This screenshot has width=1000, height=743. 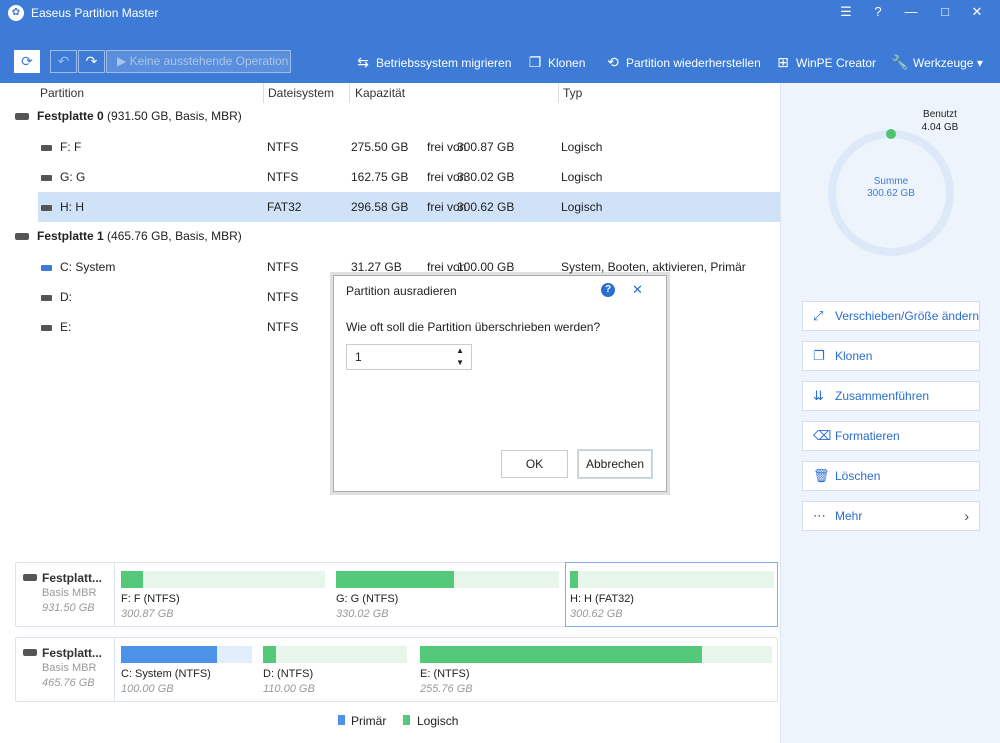 What do you see at coordinates (91, 61) in the screenshot?
I see `redo-button: ↷` at bounding box center [91, 61].